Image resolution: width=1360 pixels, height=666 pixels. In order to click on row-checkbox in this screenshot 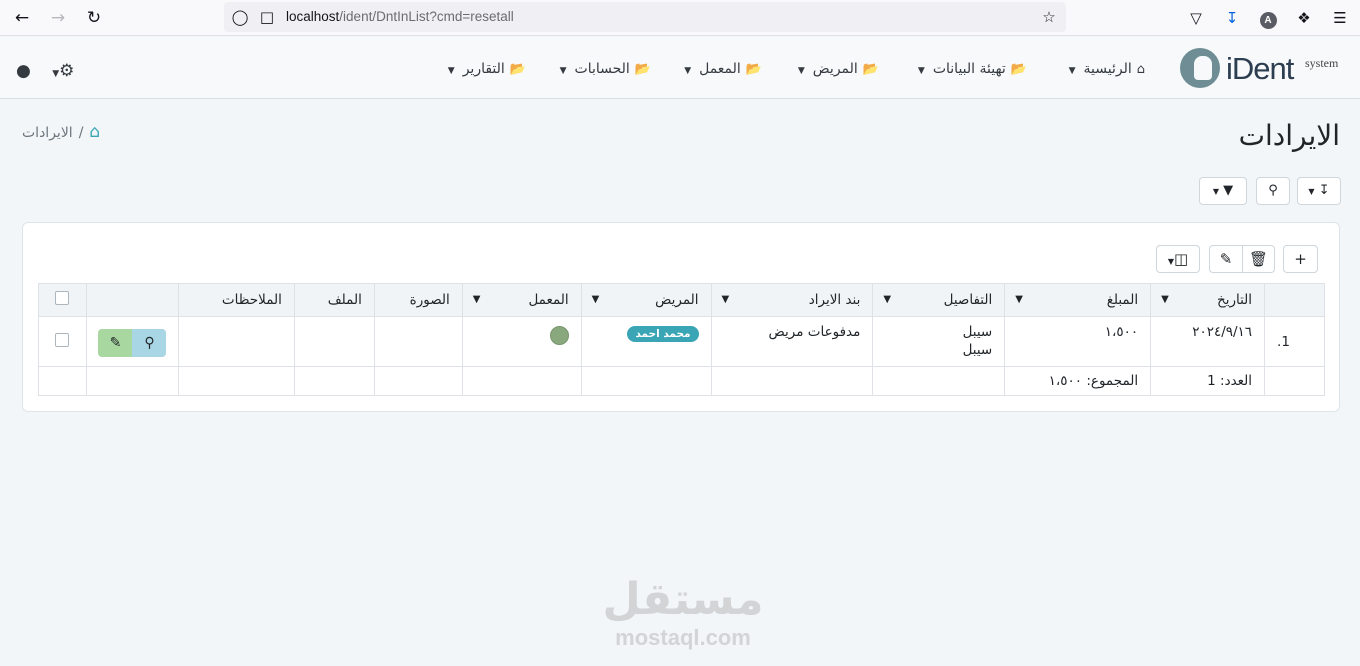, I will do `click(62, 339)`.